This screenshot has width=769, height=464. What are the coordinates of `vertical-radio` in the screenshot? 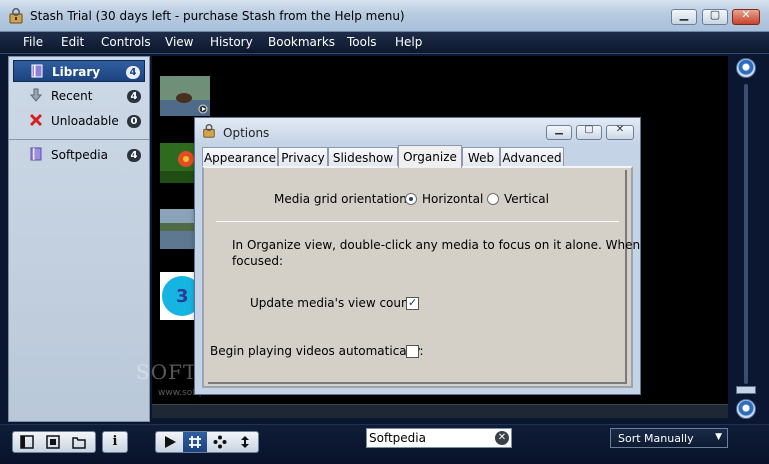 It's located at (493, 199).